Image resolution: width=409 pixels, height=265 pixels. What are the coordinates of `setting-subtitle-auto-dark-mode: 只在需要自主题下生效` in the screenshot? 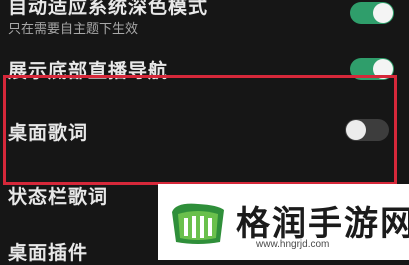 It's located at (73, 29).